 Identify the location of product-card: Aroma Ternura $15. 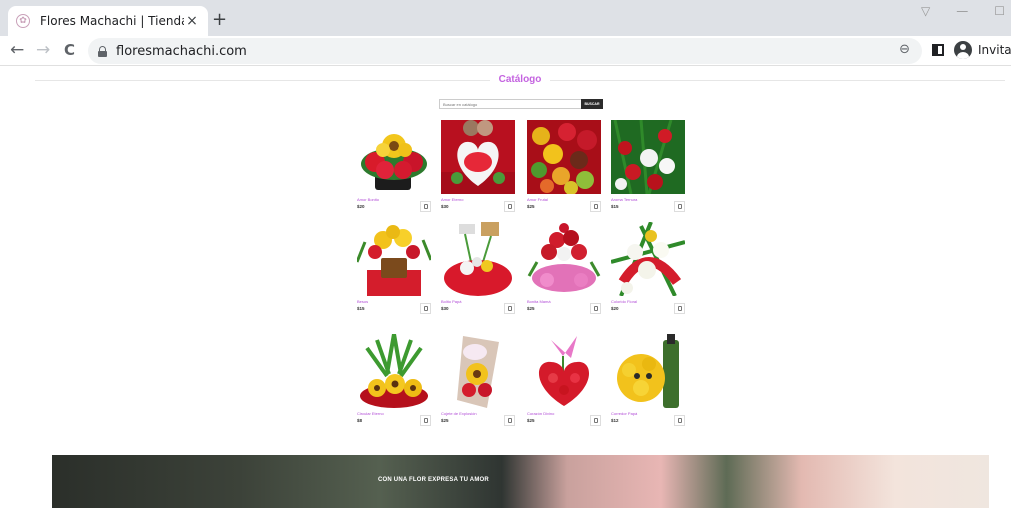
(648, 167).